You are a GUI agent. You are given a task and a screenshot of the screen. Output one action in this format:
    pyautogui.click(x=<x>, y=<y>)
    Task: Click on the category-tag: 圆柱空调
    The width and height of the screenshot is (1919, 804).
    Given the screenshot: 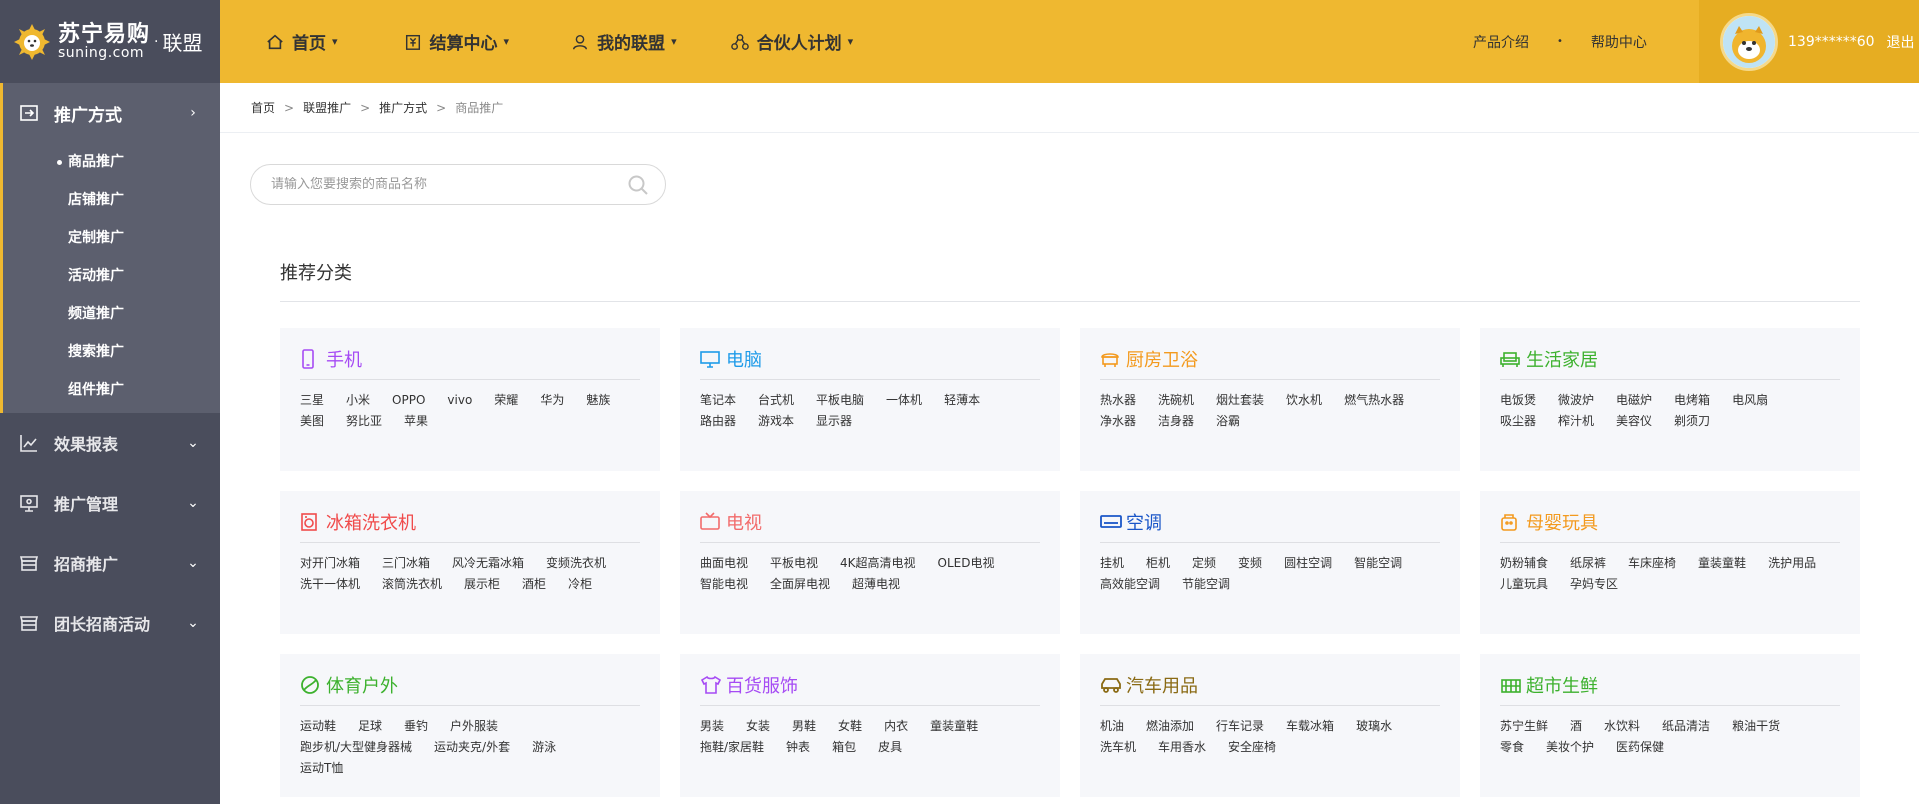 What is the action you would take?
    pyautogui.click(x=1308, y=563)
    